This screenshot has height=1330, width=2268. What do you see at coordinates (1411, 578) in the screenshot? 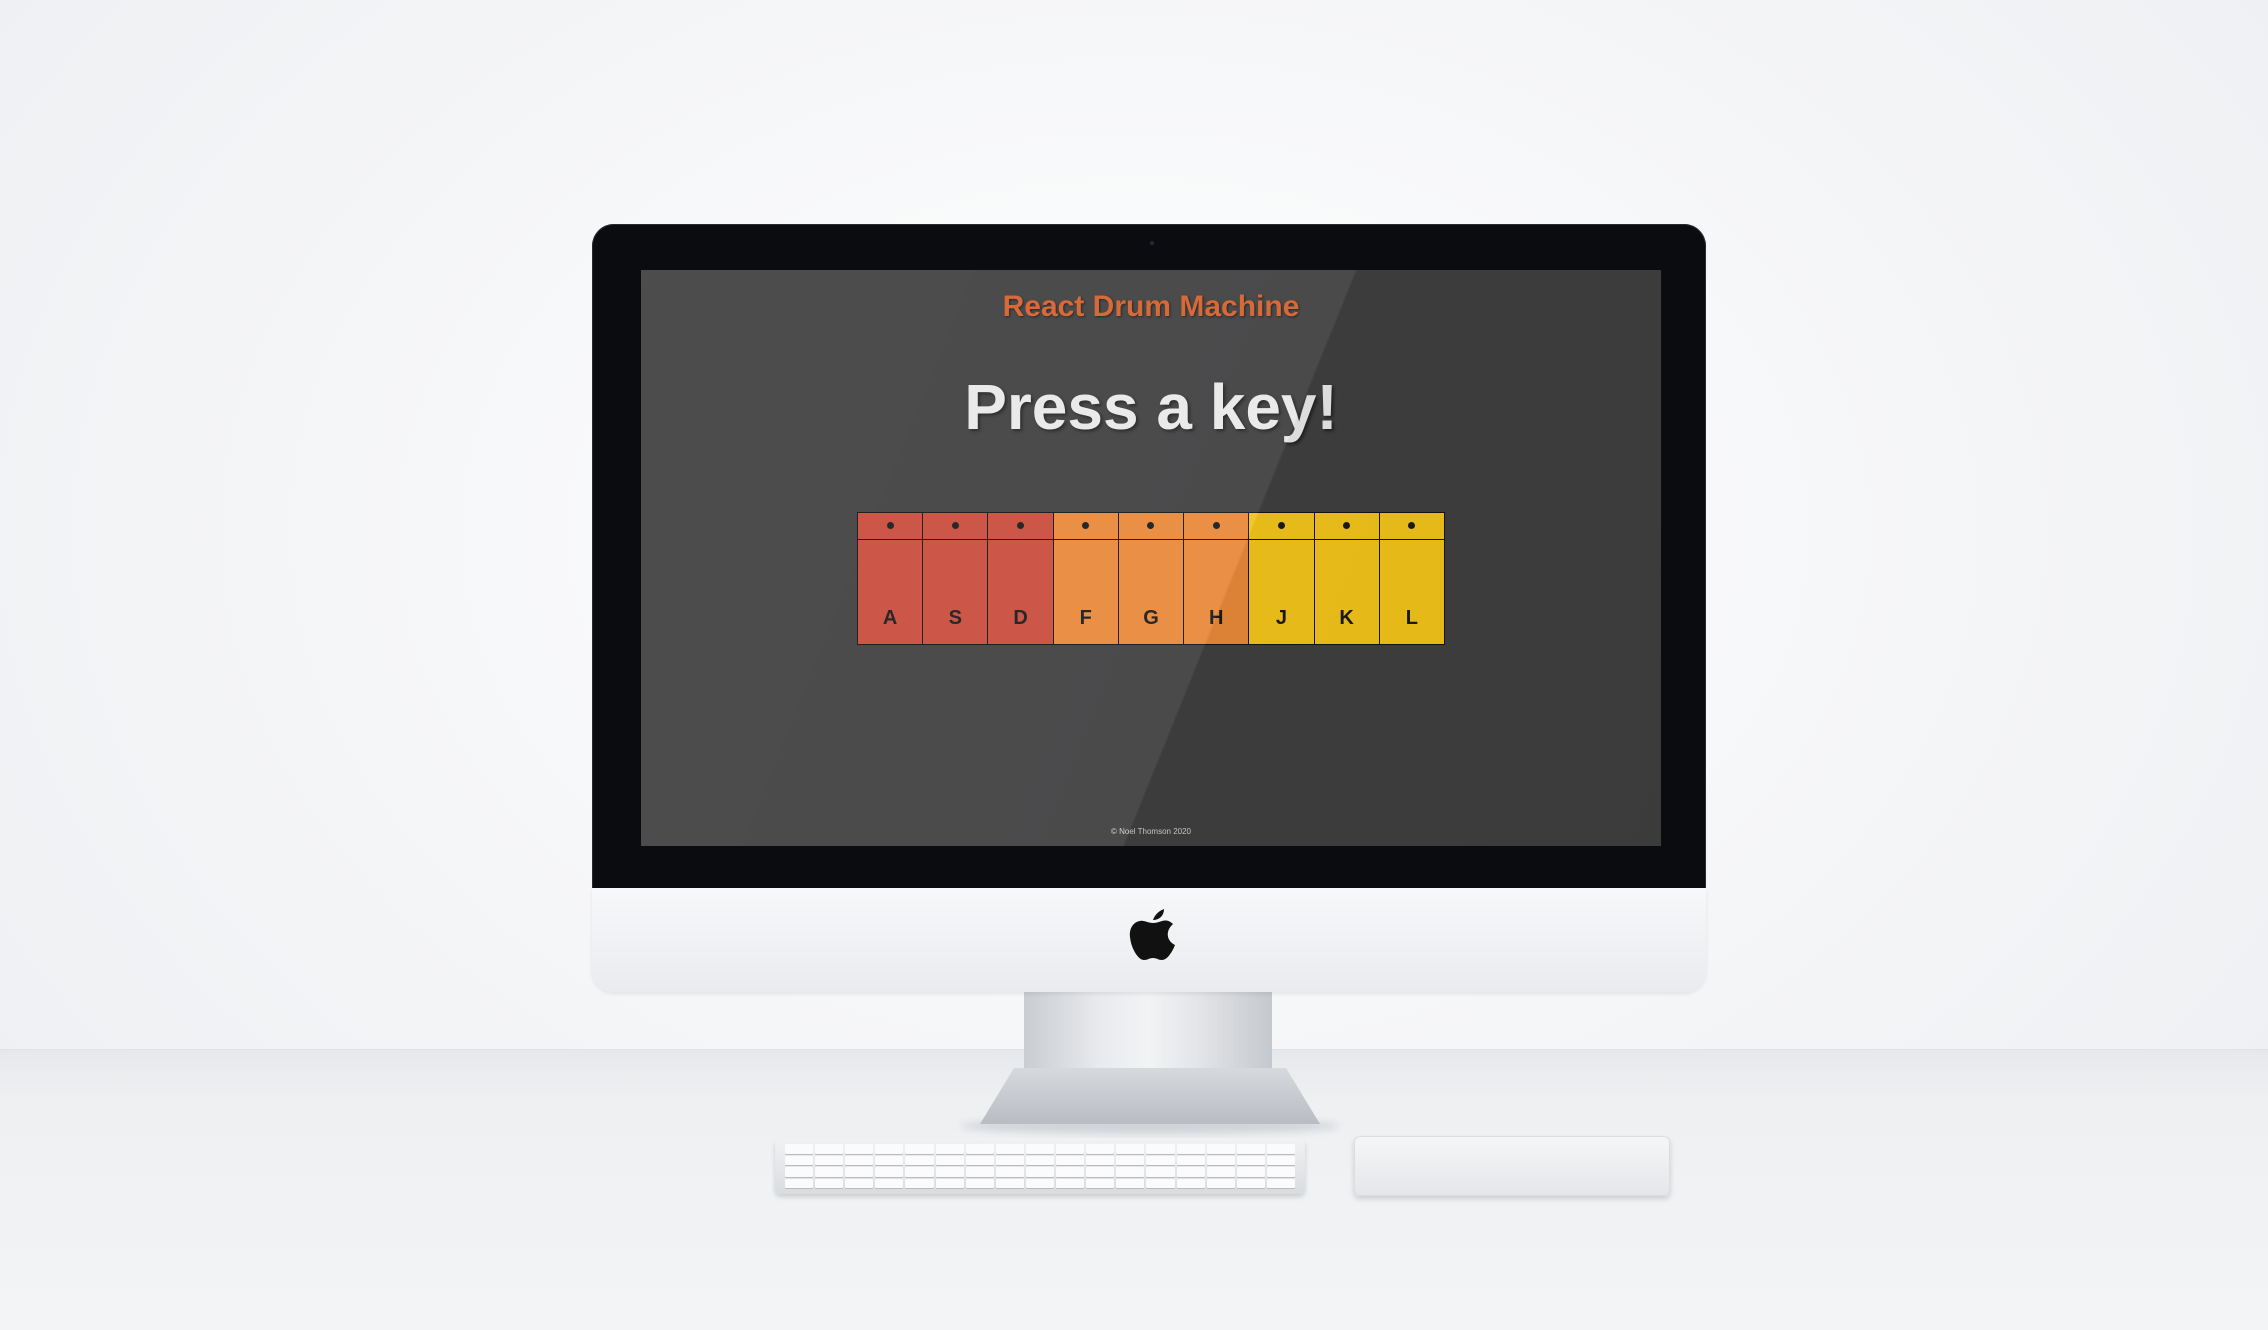
I see `drum-pad-l: L` at bounding box center [1411, 578].